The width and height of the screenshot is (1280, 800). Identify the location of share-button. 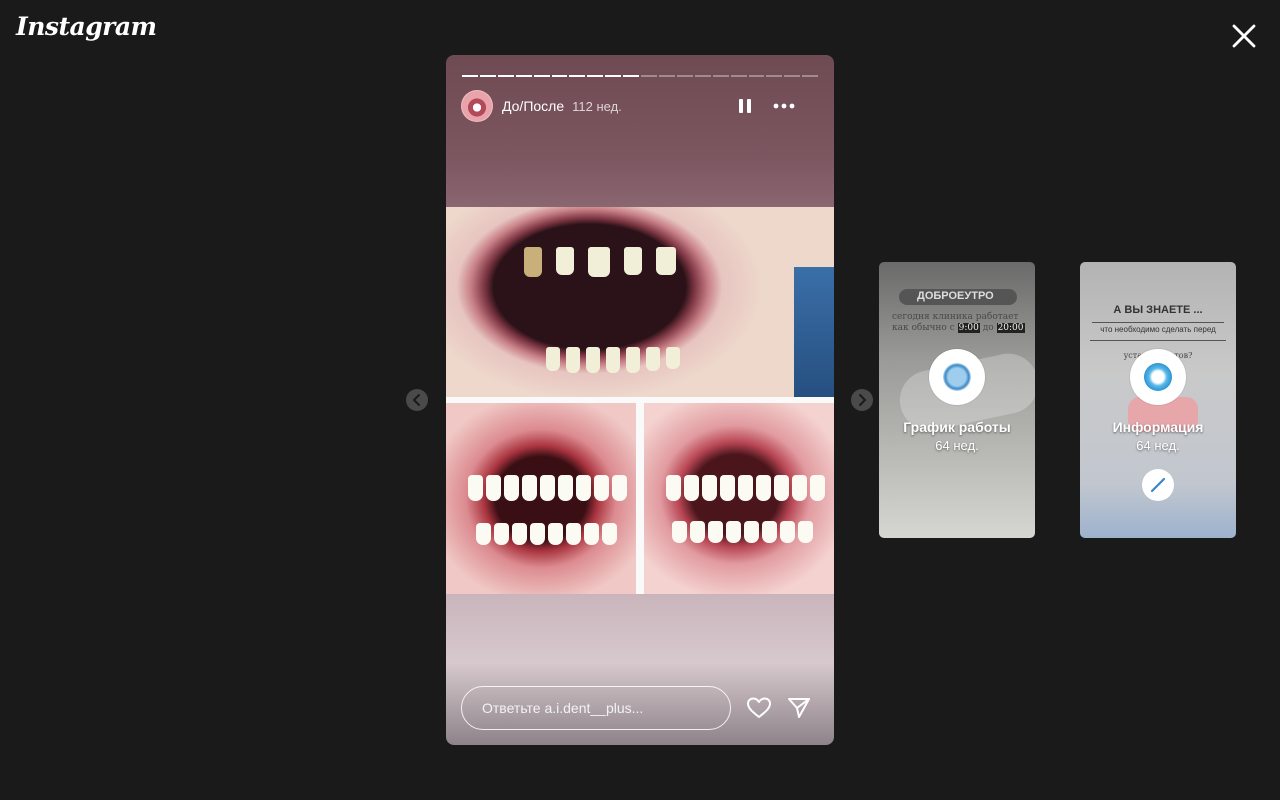
(799, 708).